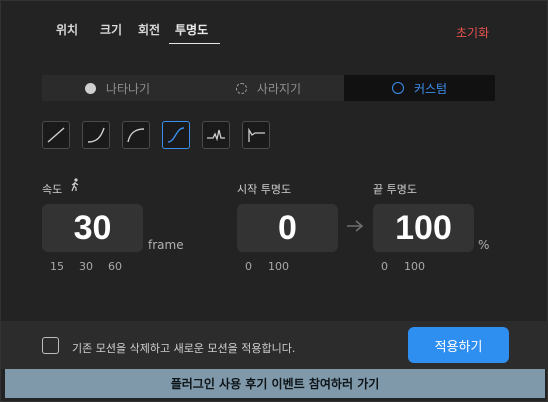 This screenshot has height=402, width=548. I want to click on speed-preset-15: 15, so click(57, 266).